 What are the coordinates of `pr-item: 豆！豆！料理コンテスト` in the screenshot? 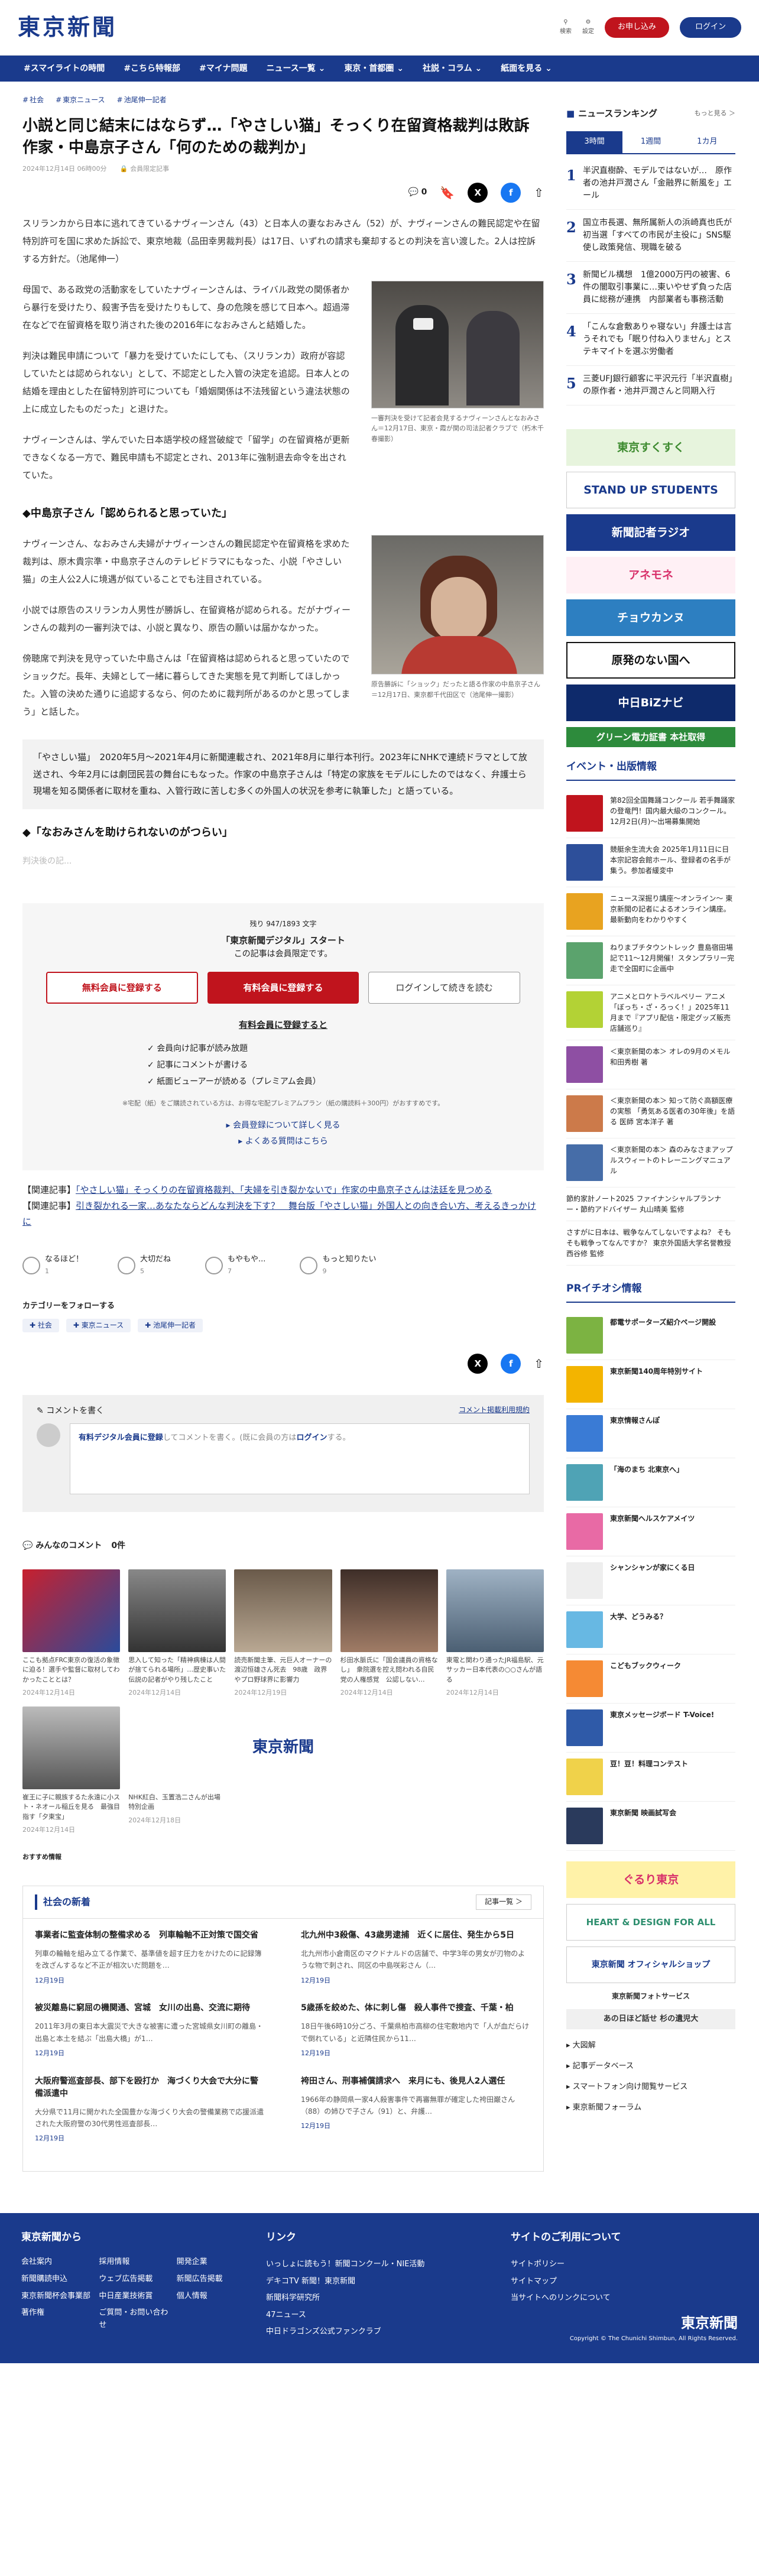 It's located at (650, 1777).